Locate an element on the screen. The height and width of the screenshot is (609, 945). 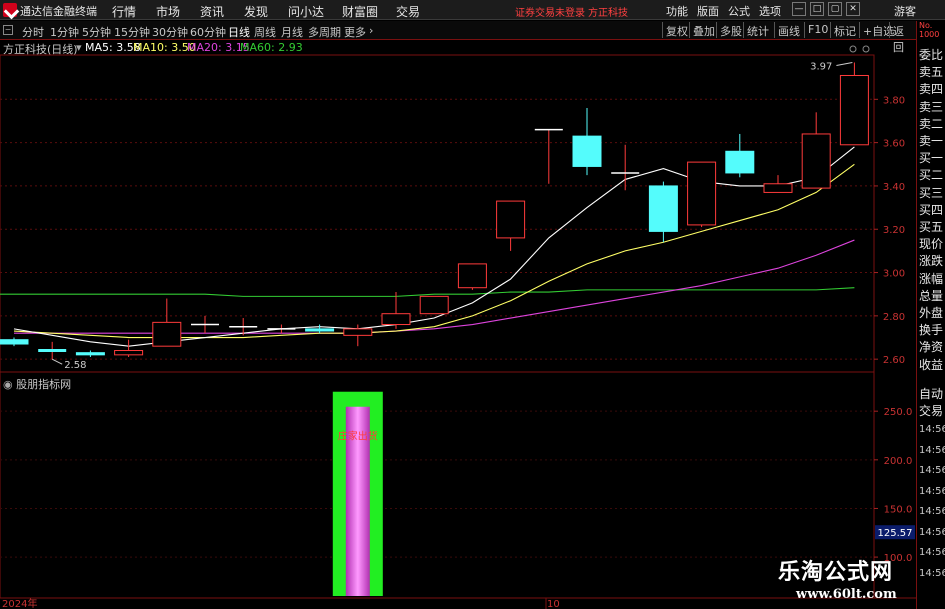
date-axis-label: 2024年 is located at coordinates (19, 603).